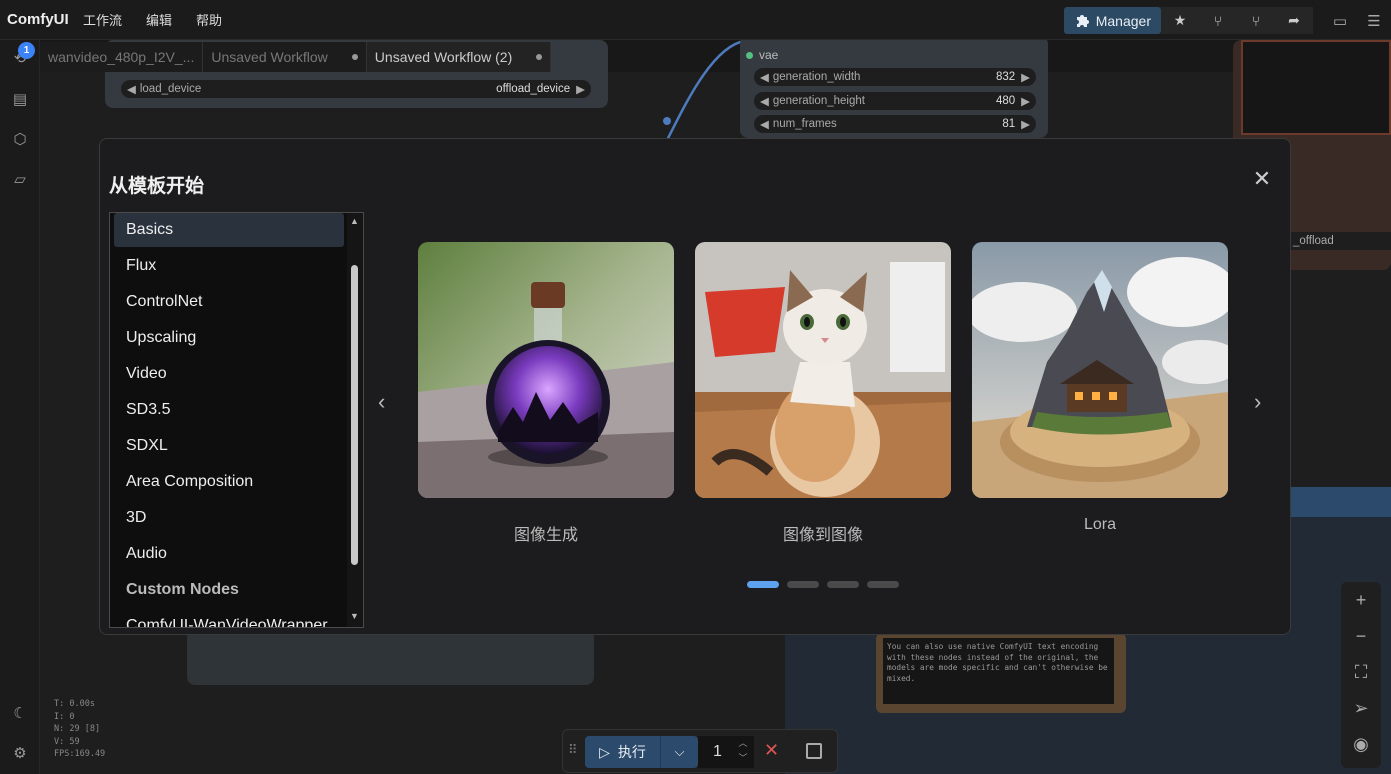 This screenshot has height=774, width=1391. I want to click on node-icon-button: ⑂, so click(1218, 20).